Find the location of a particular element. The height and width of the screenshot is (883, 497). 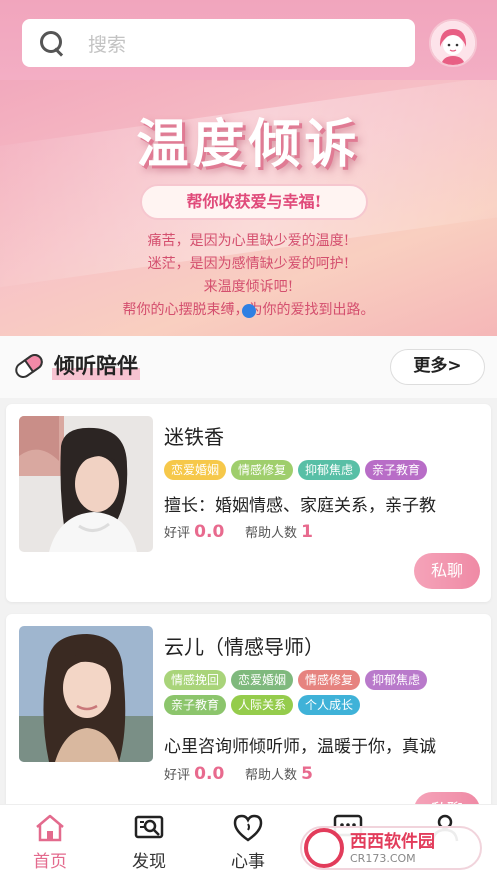

counselor-name: 迷铁香 is located at coordinates (194, 437).